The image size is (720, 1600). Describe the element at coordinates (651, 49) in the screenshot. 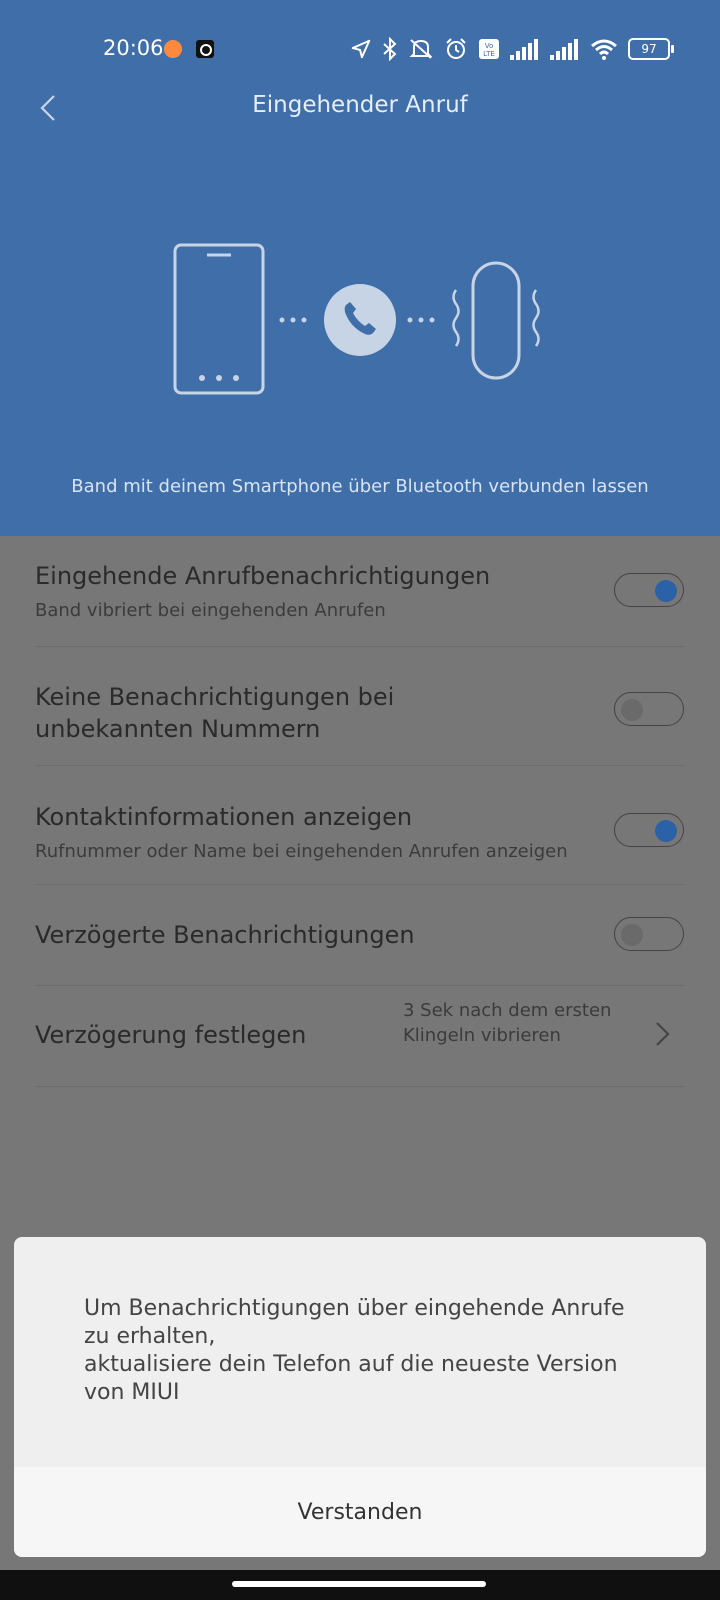

I see `battery-icon: 97` at that location.